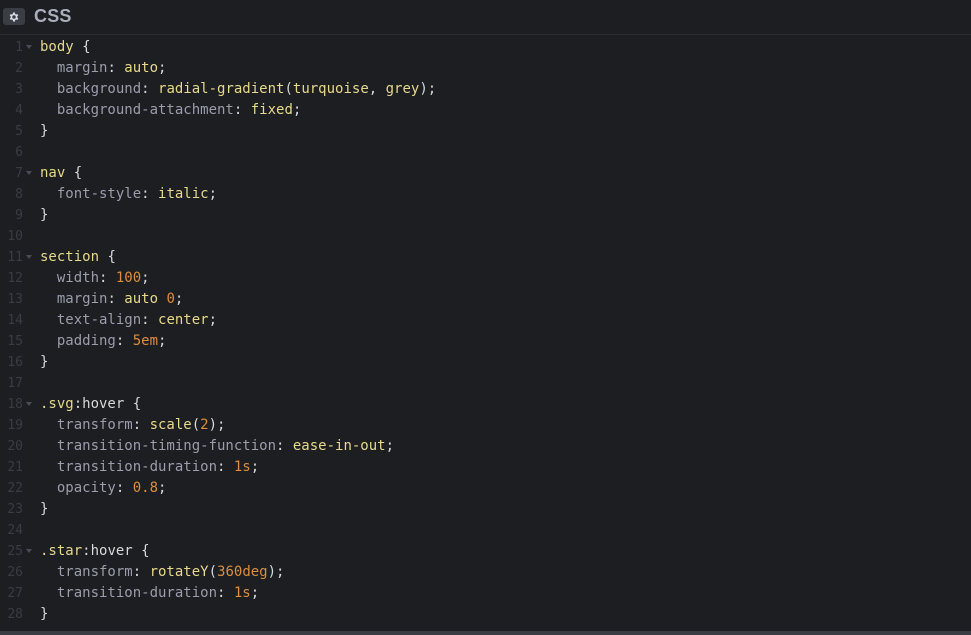 The width and height of the screenshot is (971, 635). I want to click on code-token: 0, so click(170, 299).